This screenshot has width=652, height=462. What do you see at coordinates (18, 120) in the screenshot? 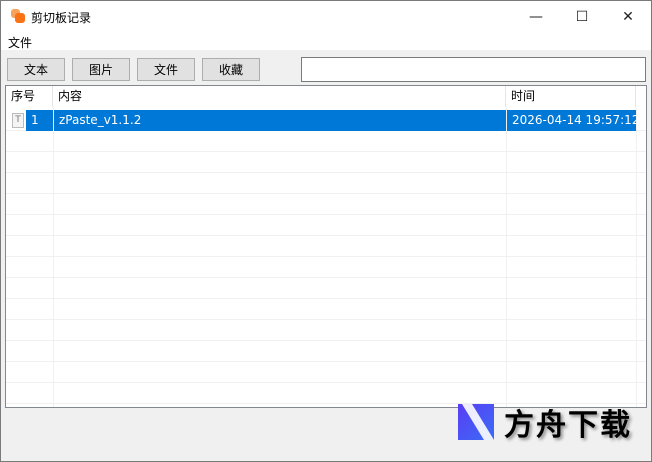
I see `text-file-icon: T` at bounding box center [18, 120].